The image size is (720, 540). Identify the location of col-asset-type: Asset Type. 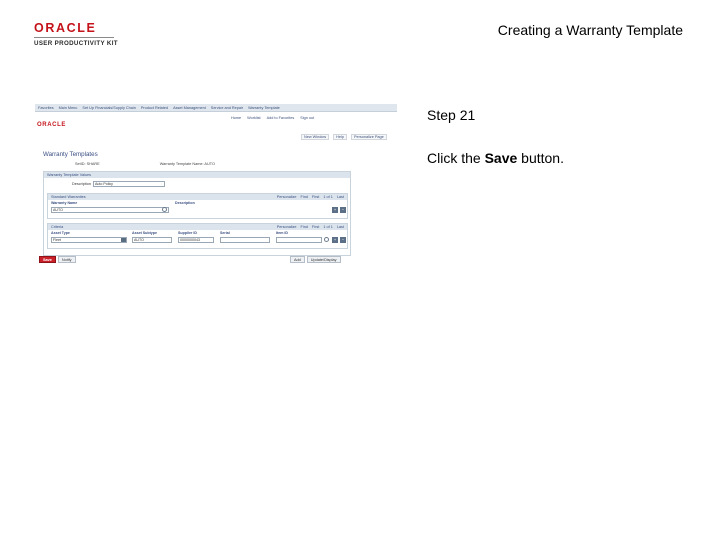
(60, 233).